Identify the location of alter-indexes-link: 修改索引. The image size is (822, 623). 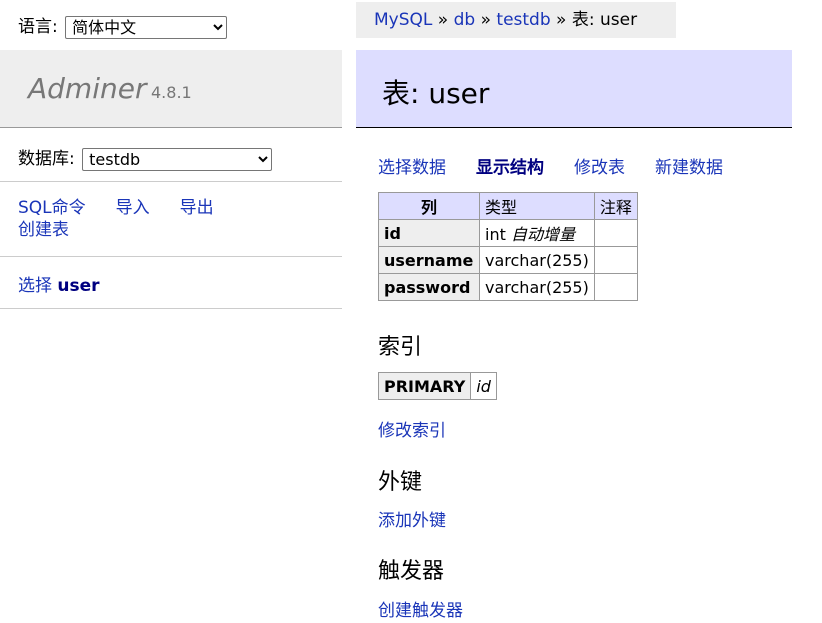
(412, 428).